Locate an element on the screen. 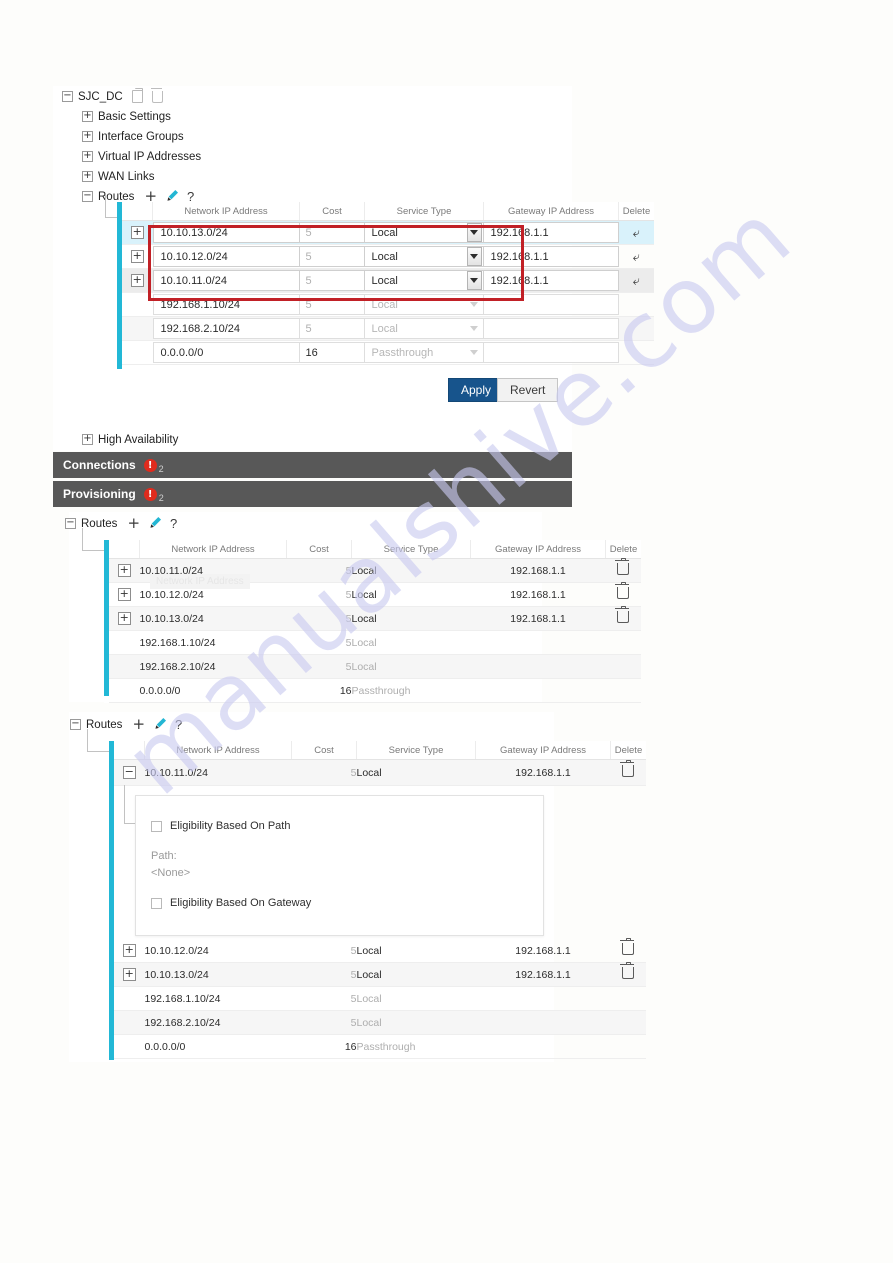 The height and width of the screenshot is (1263, 893). expand-toggle-virtual-ip: + is located at coordinates (87, 156).